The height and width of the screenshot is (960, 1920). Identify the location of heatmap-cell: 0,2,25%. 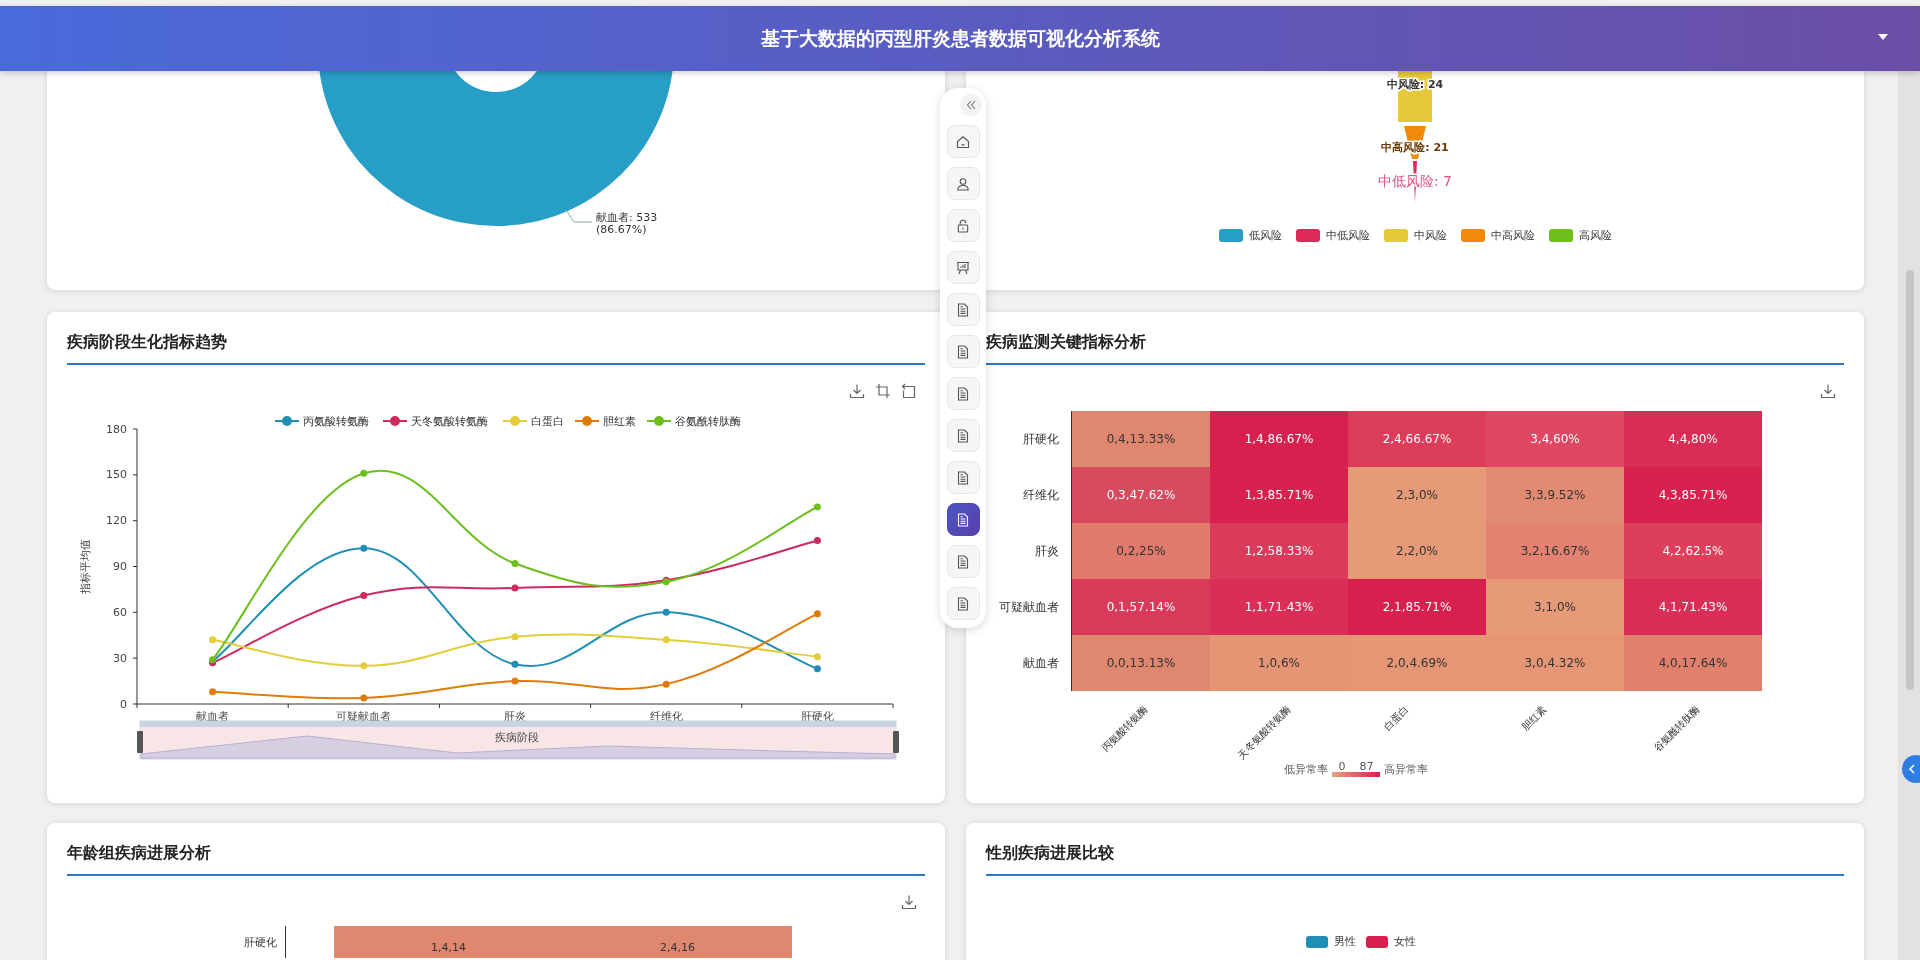
(1141, 551).